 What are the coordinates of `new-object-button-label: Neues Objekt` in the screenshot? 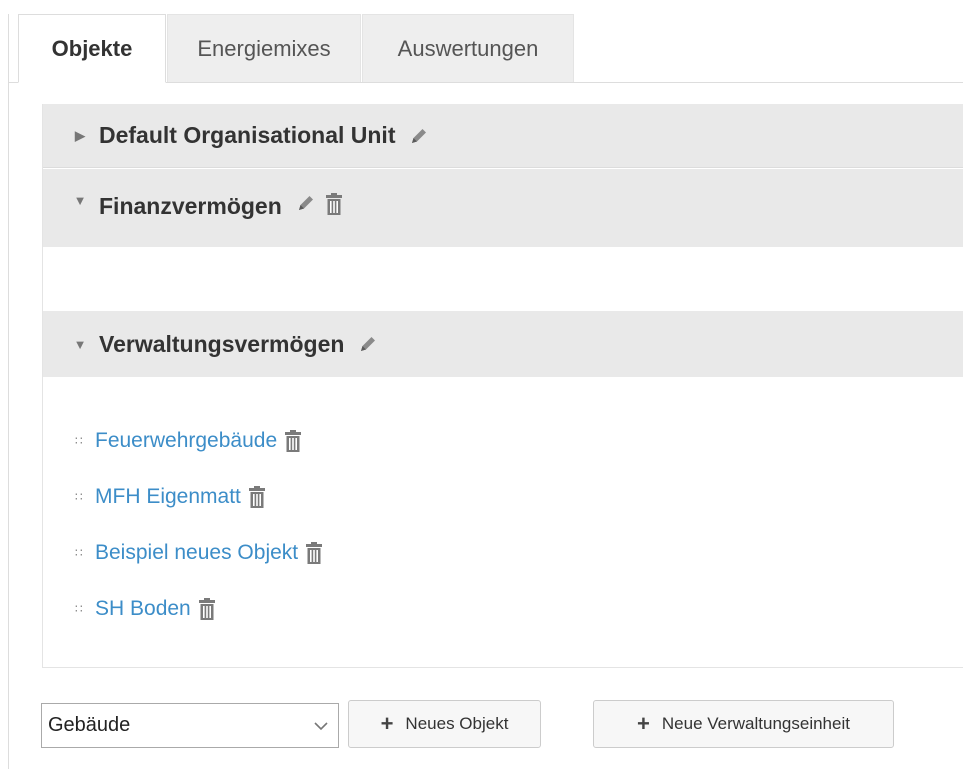 It's located at (457, 723).